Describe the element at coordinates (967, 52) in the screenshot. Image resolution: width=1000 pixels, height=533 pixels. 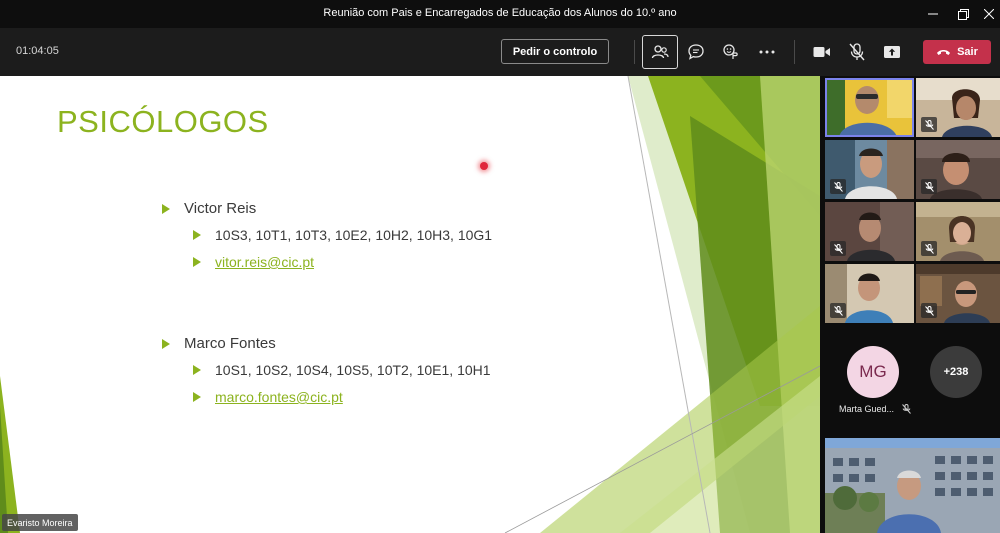
I see `leave-label: Sair` at that location.